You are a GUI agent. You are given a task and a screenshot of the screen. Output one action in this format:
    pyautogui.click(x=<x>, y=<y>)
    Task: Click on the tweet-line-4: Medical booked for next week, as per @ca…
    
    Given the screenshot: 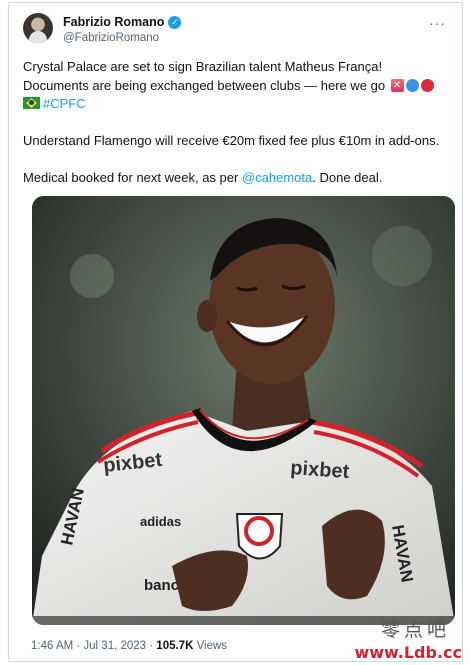 What is the action you would take?
    pyautogui.click(x=238, y=178)
    